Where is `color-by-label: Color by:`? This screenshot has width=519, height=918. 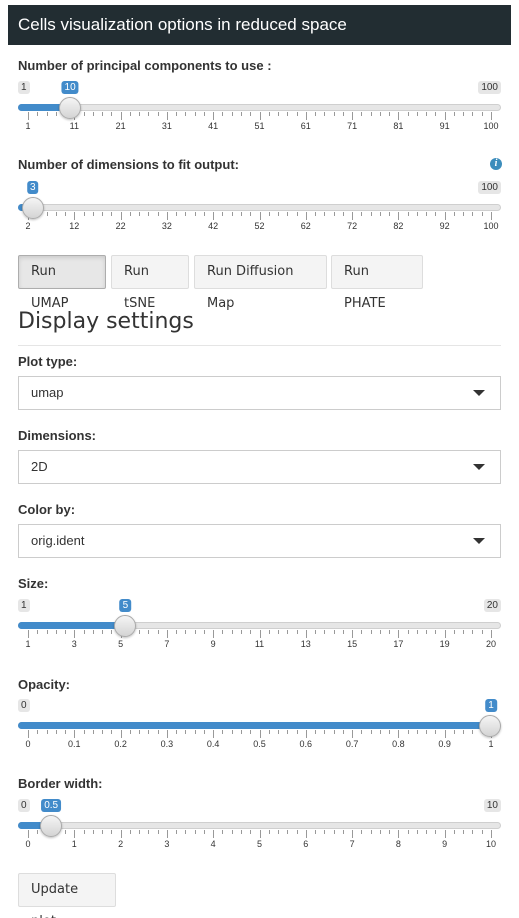
color-by-label: Color by: is located at coordinates (47, 509).